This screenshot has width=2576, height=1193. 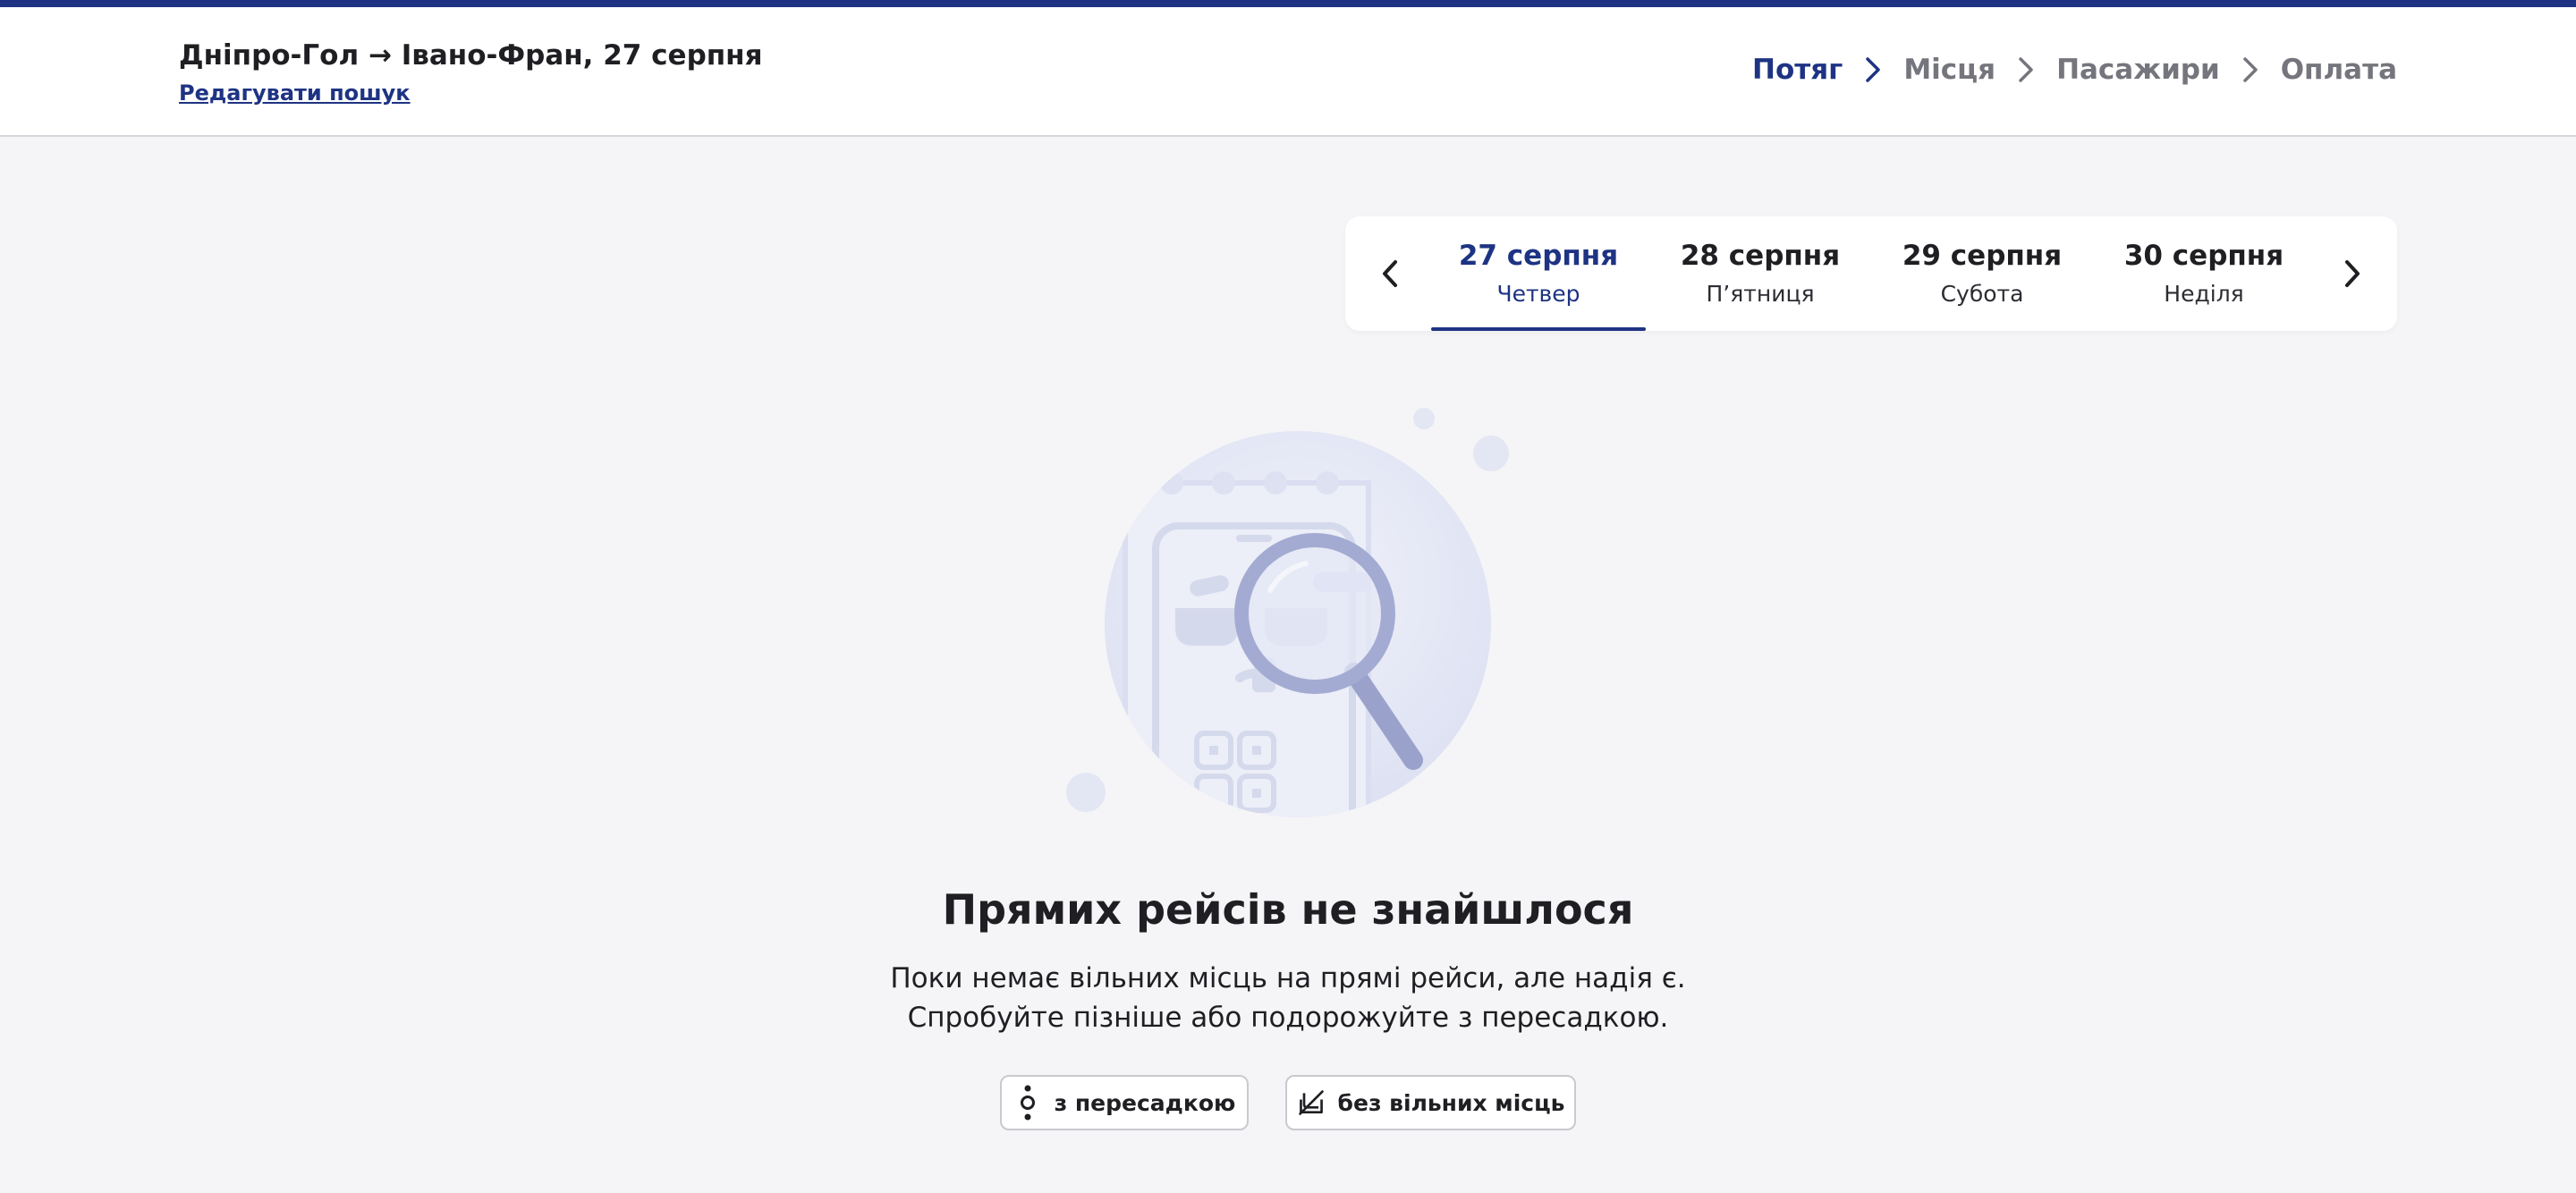 I want to click on booking-steps: Потяг Місця Пасажири Оплата, so click(x=2074, y=70).